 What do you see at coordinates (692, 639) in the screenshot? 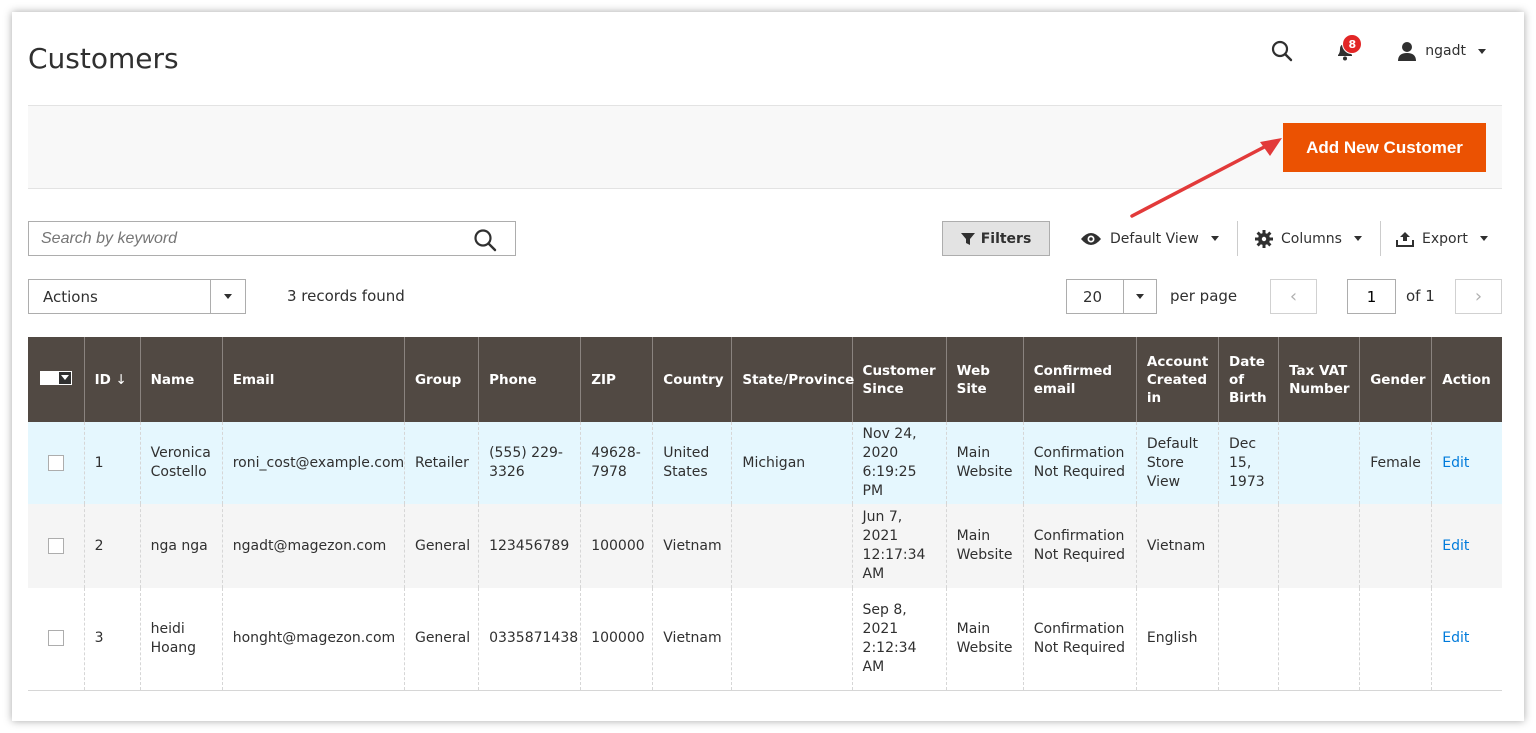
I see `cell-country: Vietnam` at bounding box center [692, 639].